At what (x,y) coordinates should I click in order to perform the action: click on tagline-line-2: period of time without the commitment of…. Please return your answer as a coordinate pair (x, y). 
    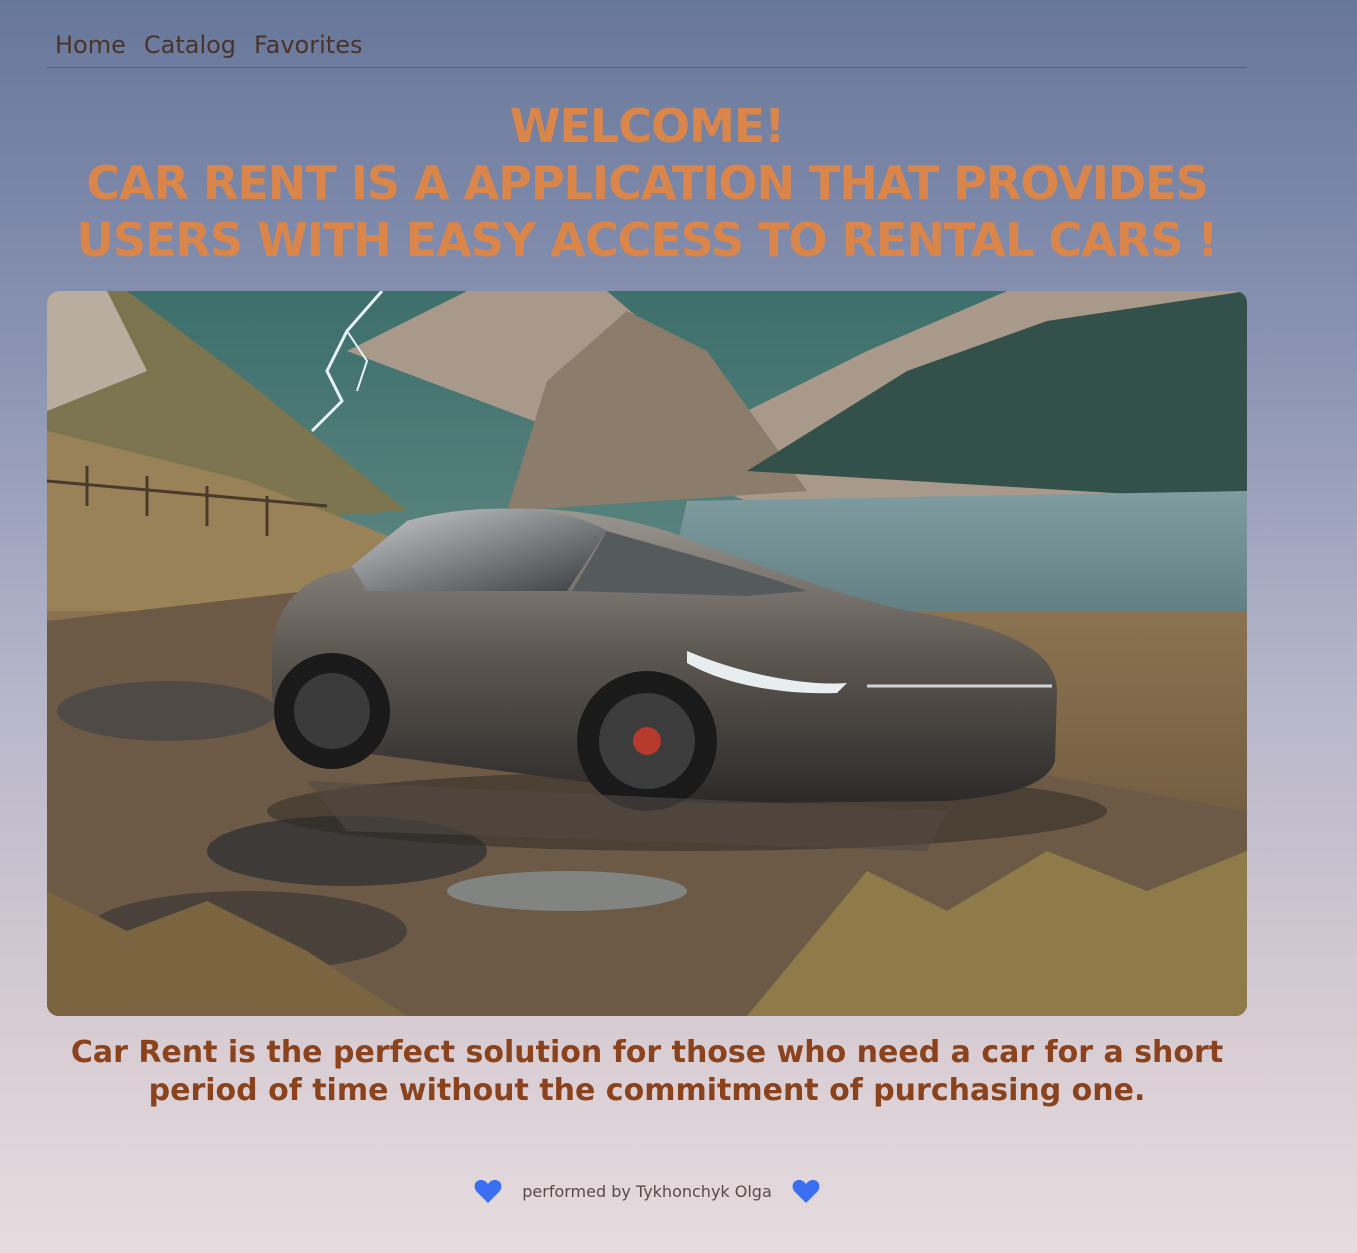
    Looking at the image, I should click on (647, 1090).